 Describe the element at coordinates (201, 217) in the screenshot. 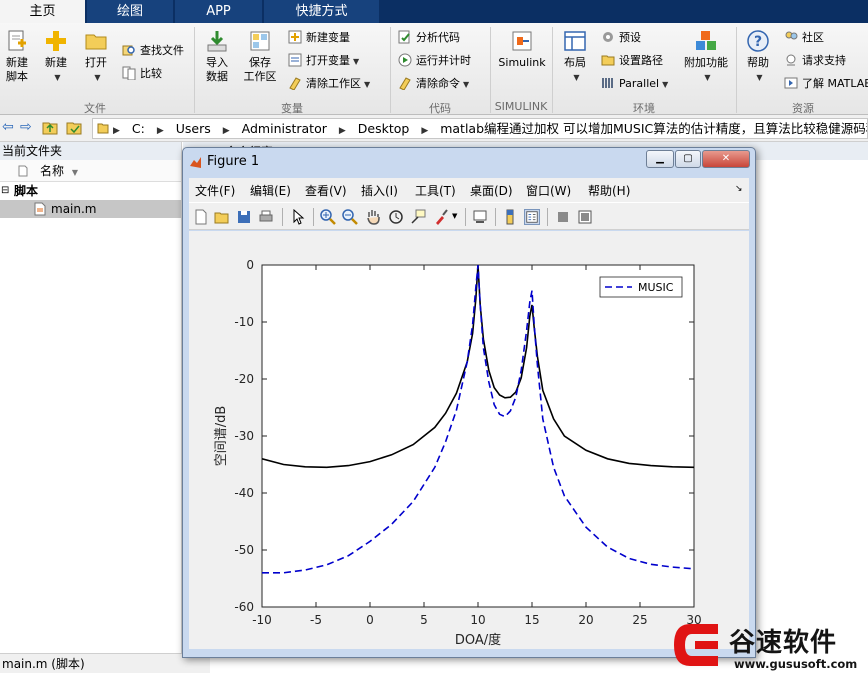

I see `new-figure-icon` at that location.